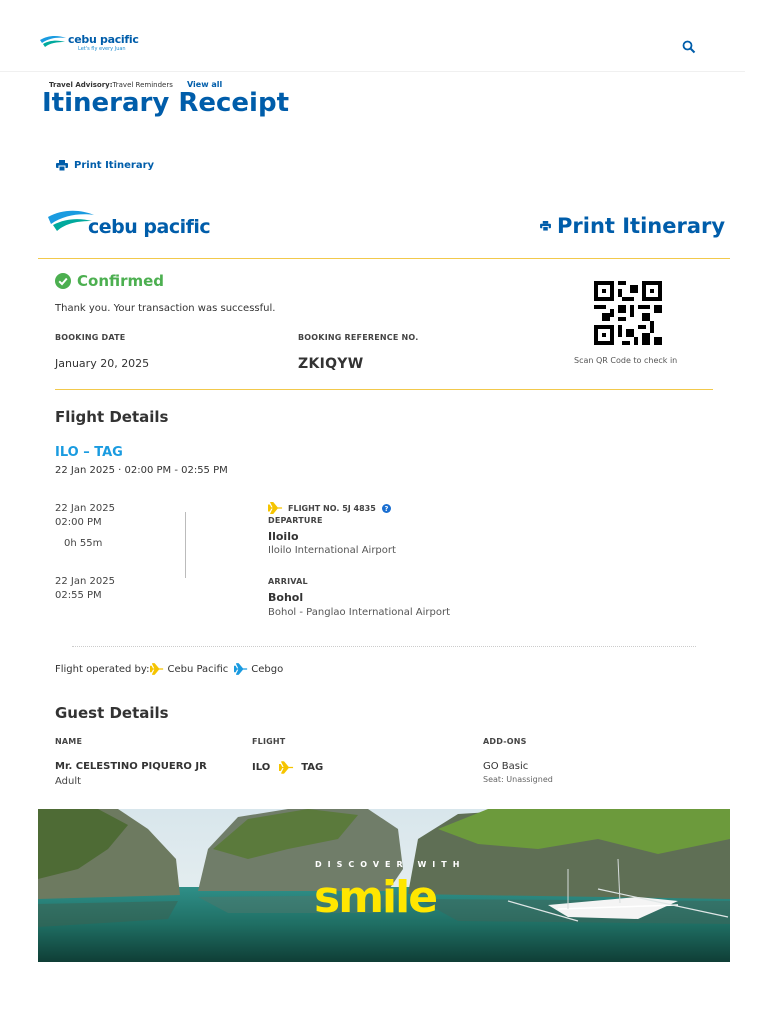 The width and height of the screenshot is (768, 1024). Describe the element at coordinates (90, 337) in the screenshot. I see `booking-date-label: BOOKING DATE` at that location.